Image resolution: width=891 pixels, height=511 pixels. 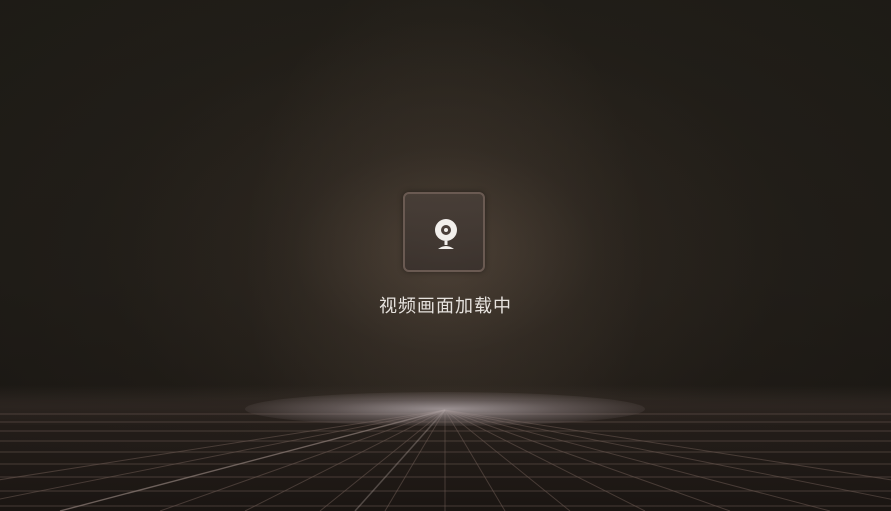 I want to click on floor-spotlight-glow, so click(x=445, y=409).